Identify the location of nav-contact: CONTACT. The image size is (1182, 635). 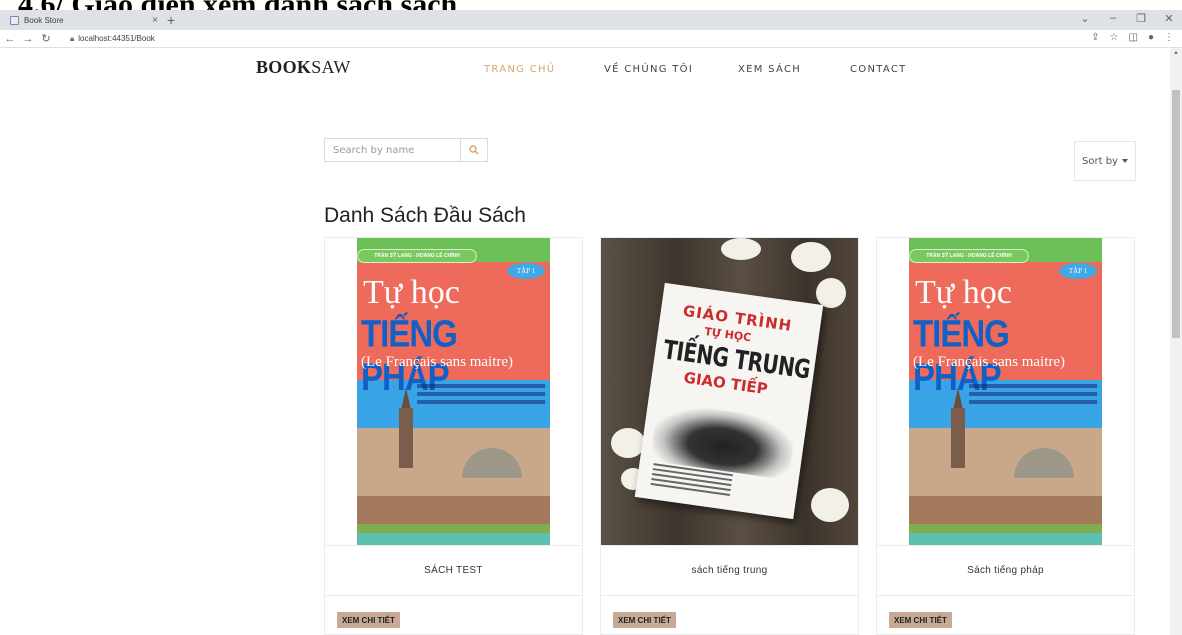
(878, 69).